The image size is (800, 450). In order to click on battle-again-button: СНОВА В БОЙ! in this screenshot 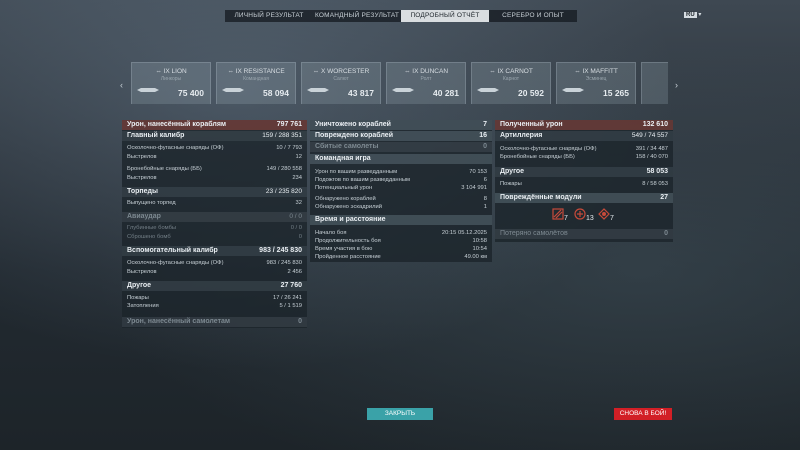, I will do `click(643, 414)`.